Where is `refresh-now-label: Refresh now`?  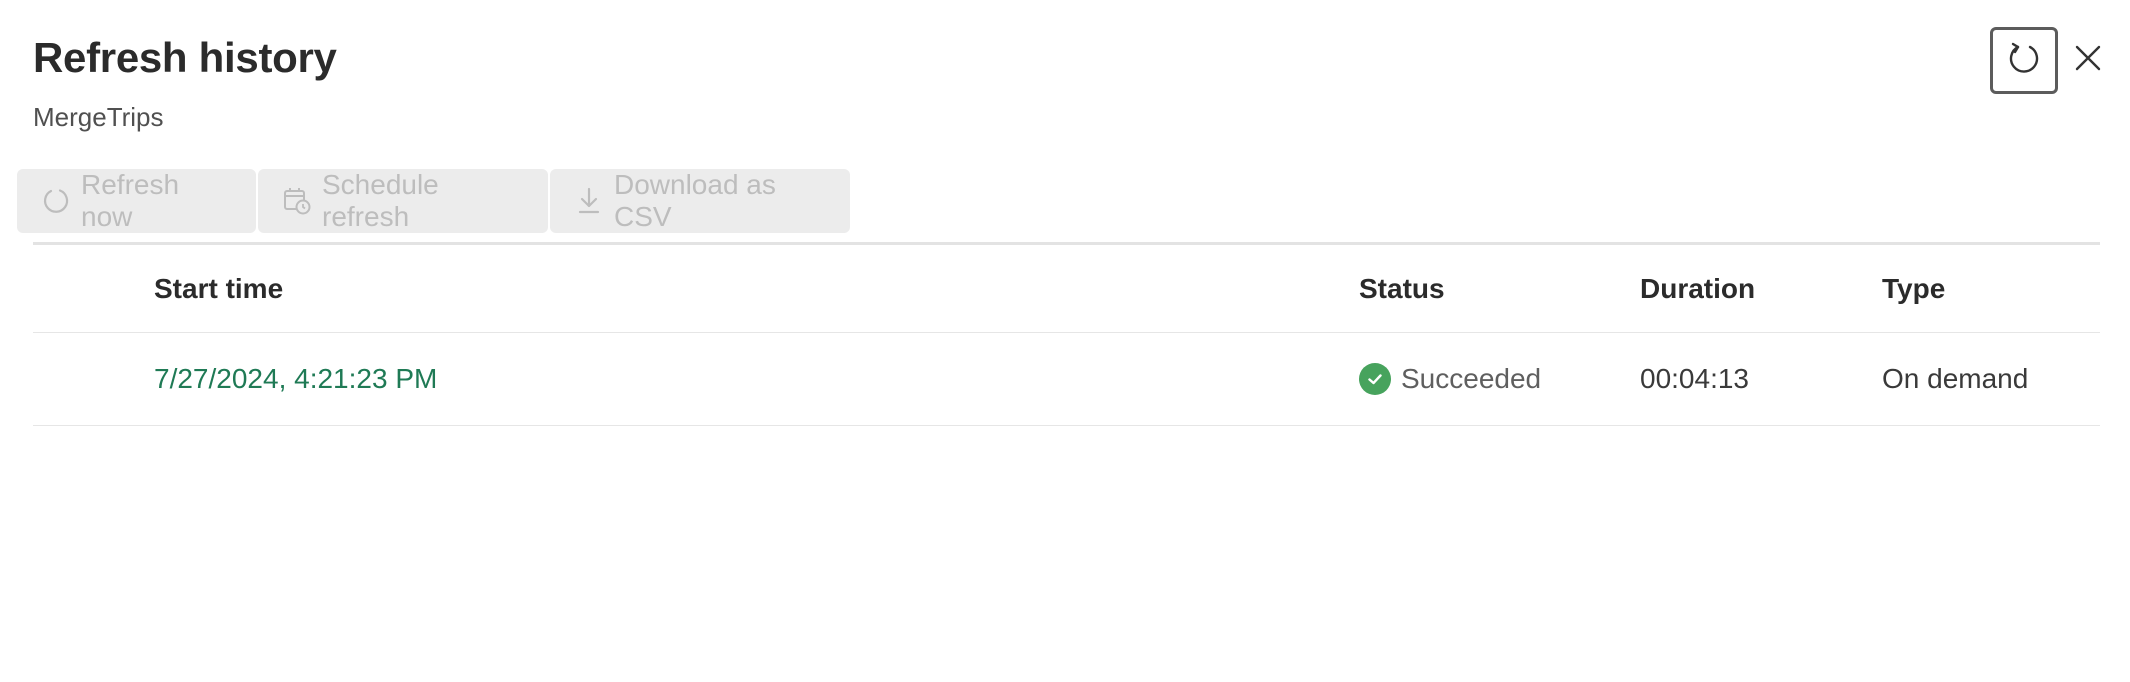
refresh-now-label: Refresh now is located at coordinates (130, 200).